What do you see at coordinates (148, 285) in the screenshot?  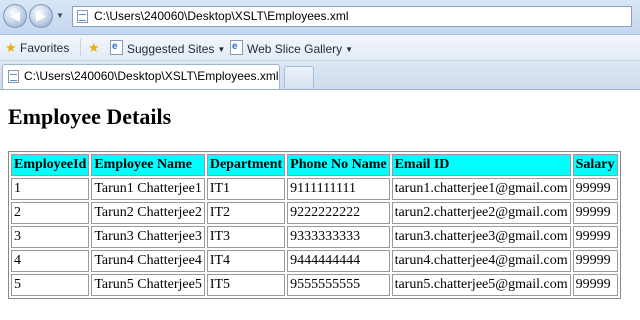 I see `cell-employee-name: Tarun5 Chatterjee5` at bounding box center [148, 285].